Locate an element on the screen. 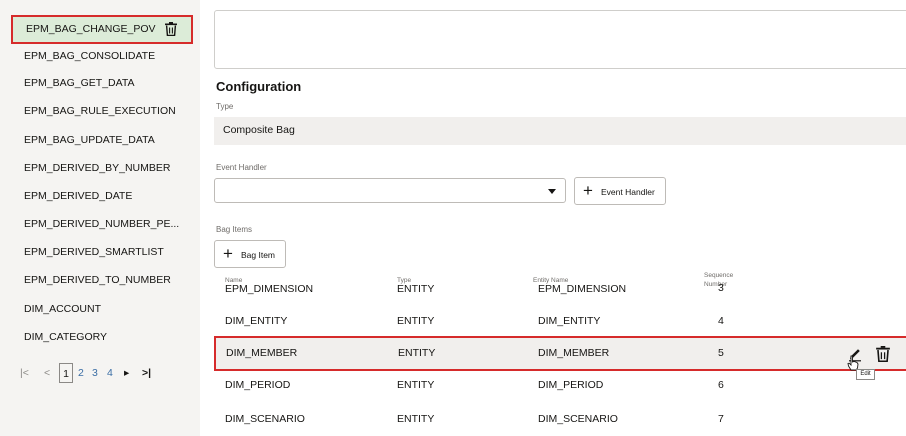  bag-list-item-label: EPM_BAG_RULE_EXECUTION is located at coordinates (100, 111).